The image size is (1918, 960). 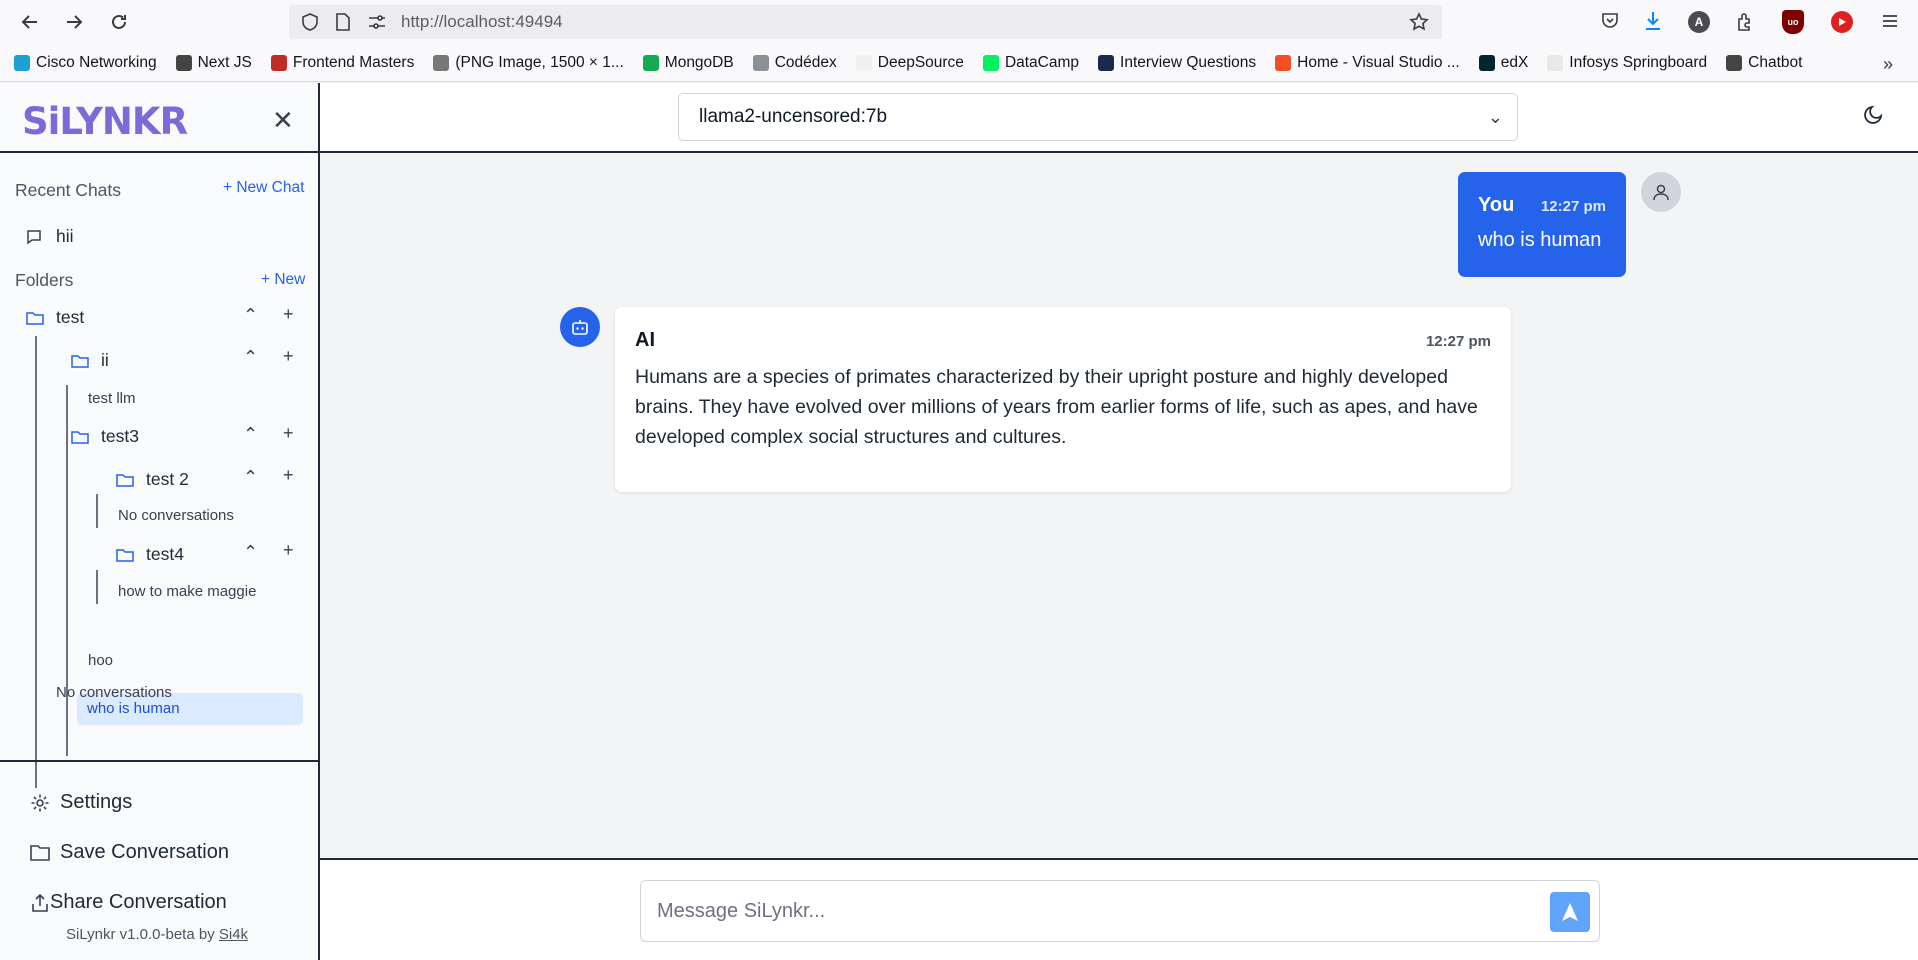 What do you see at coordinates (1888, 64) in the screenshot?
I see `more-bookmarks-icon: »` at bounding box center [1888, 64].